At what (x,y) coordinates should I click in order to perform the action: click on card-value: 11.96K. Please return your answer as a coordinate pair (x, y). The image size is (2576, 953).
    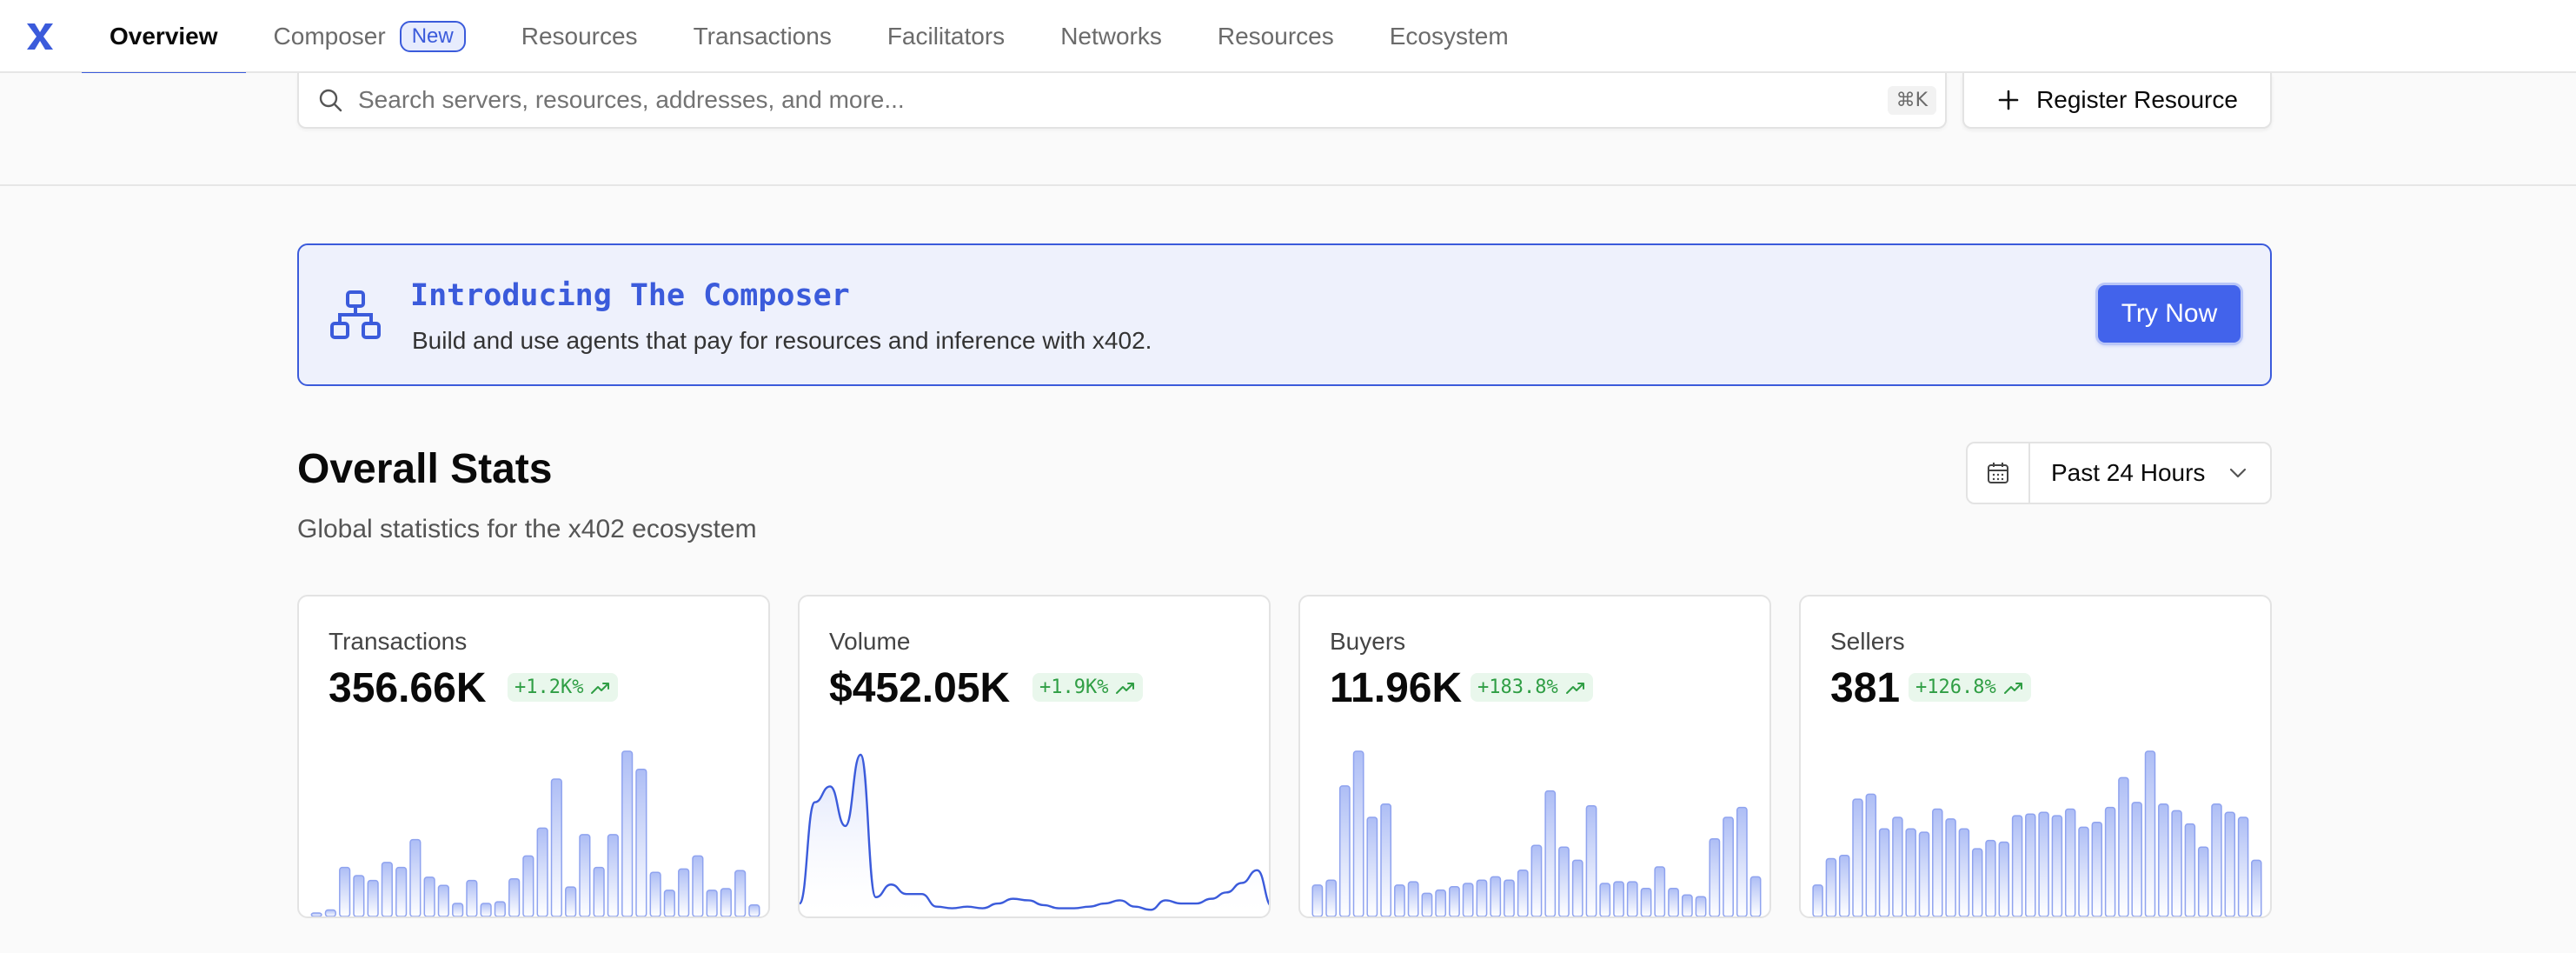
    Looking at the image, I should click on (1397, 688).